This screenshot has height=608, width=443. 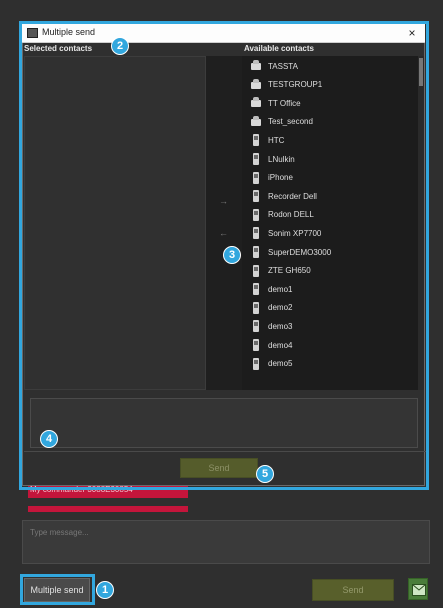 What do you see at coordinates (49, 439) in the screenshot?
I see `callout-badge-4: 4` at bounding box center [49, 439].